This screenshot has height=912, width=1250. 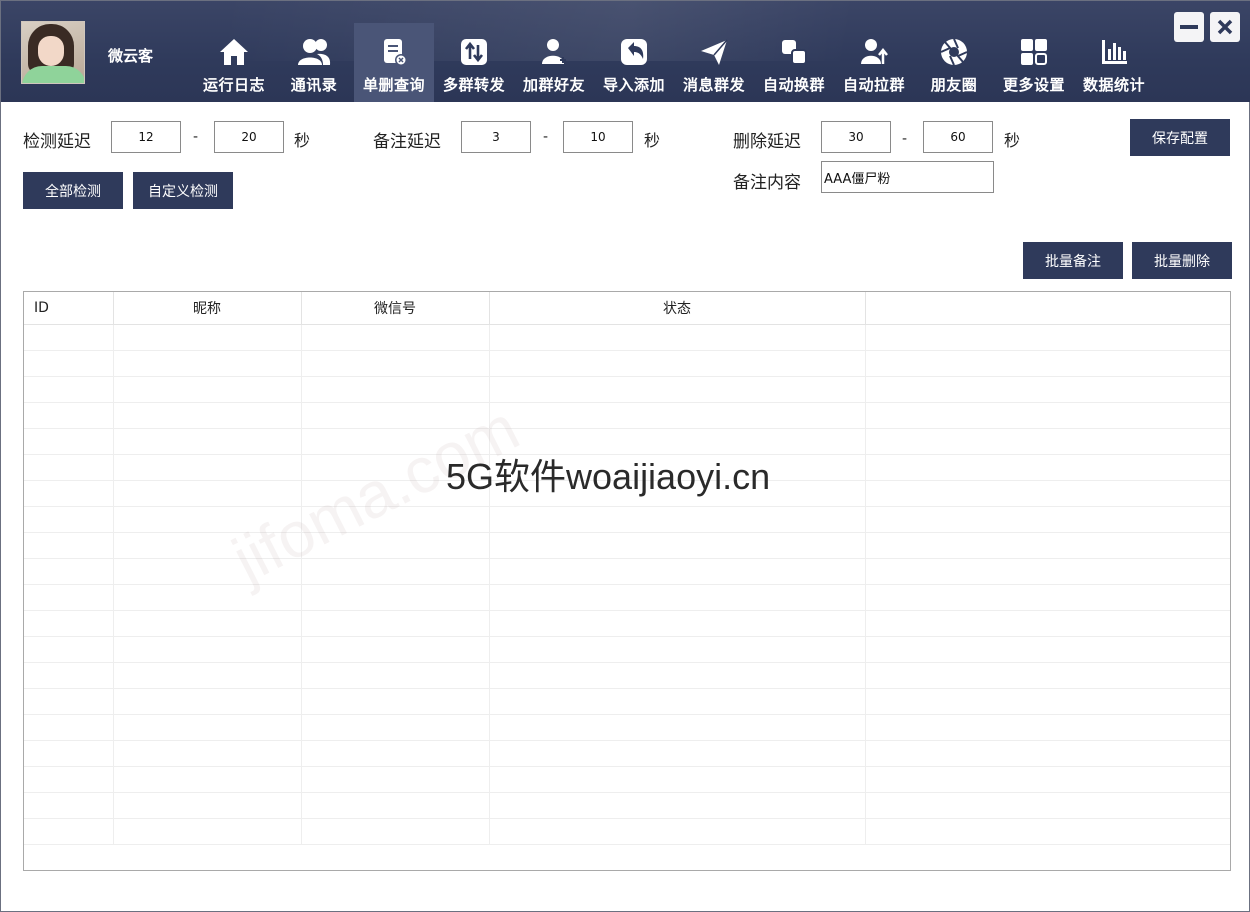 What do you see at coordinates (677, 308) in the screenshot?
I see `column-header-status: 状态` at bounding box center [677, 308].